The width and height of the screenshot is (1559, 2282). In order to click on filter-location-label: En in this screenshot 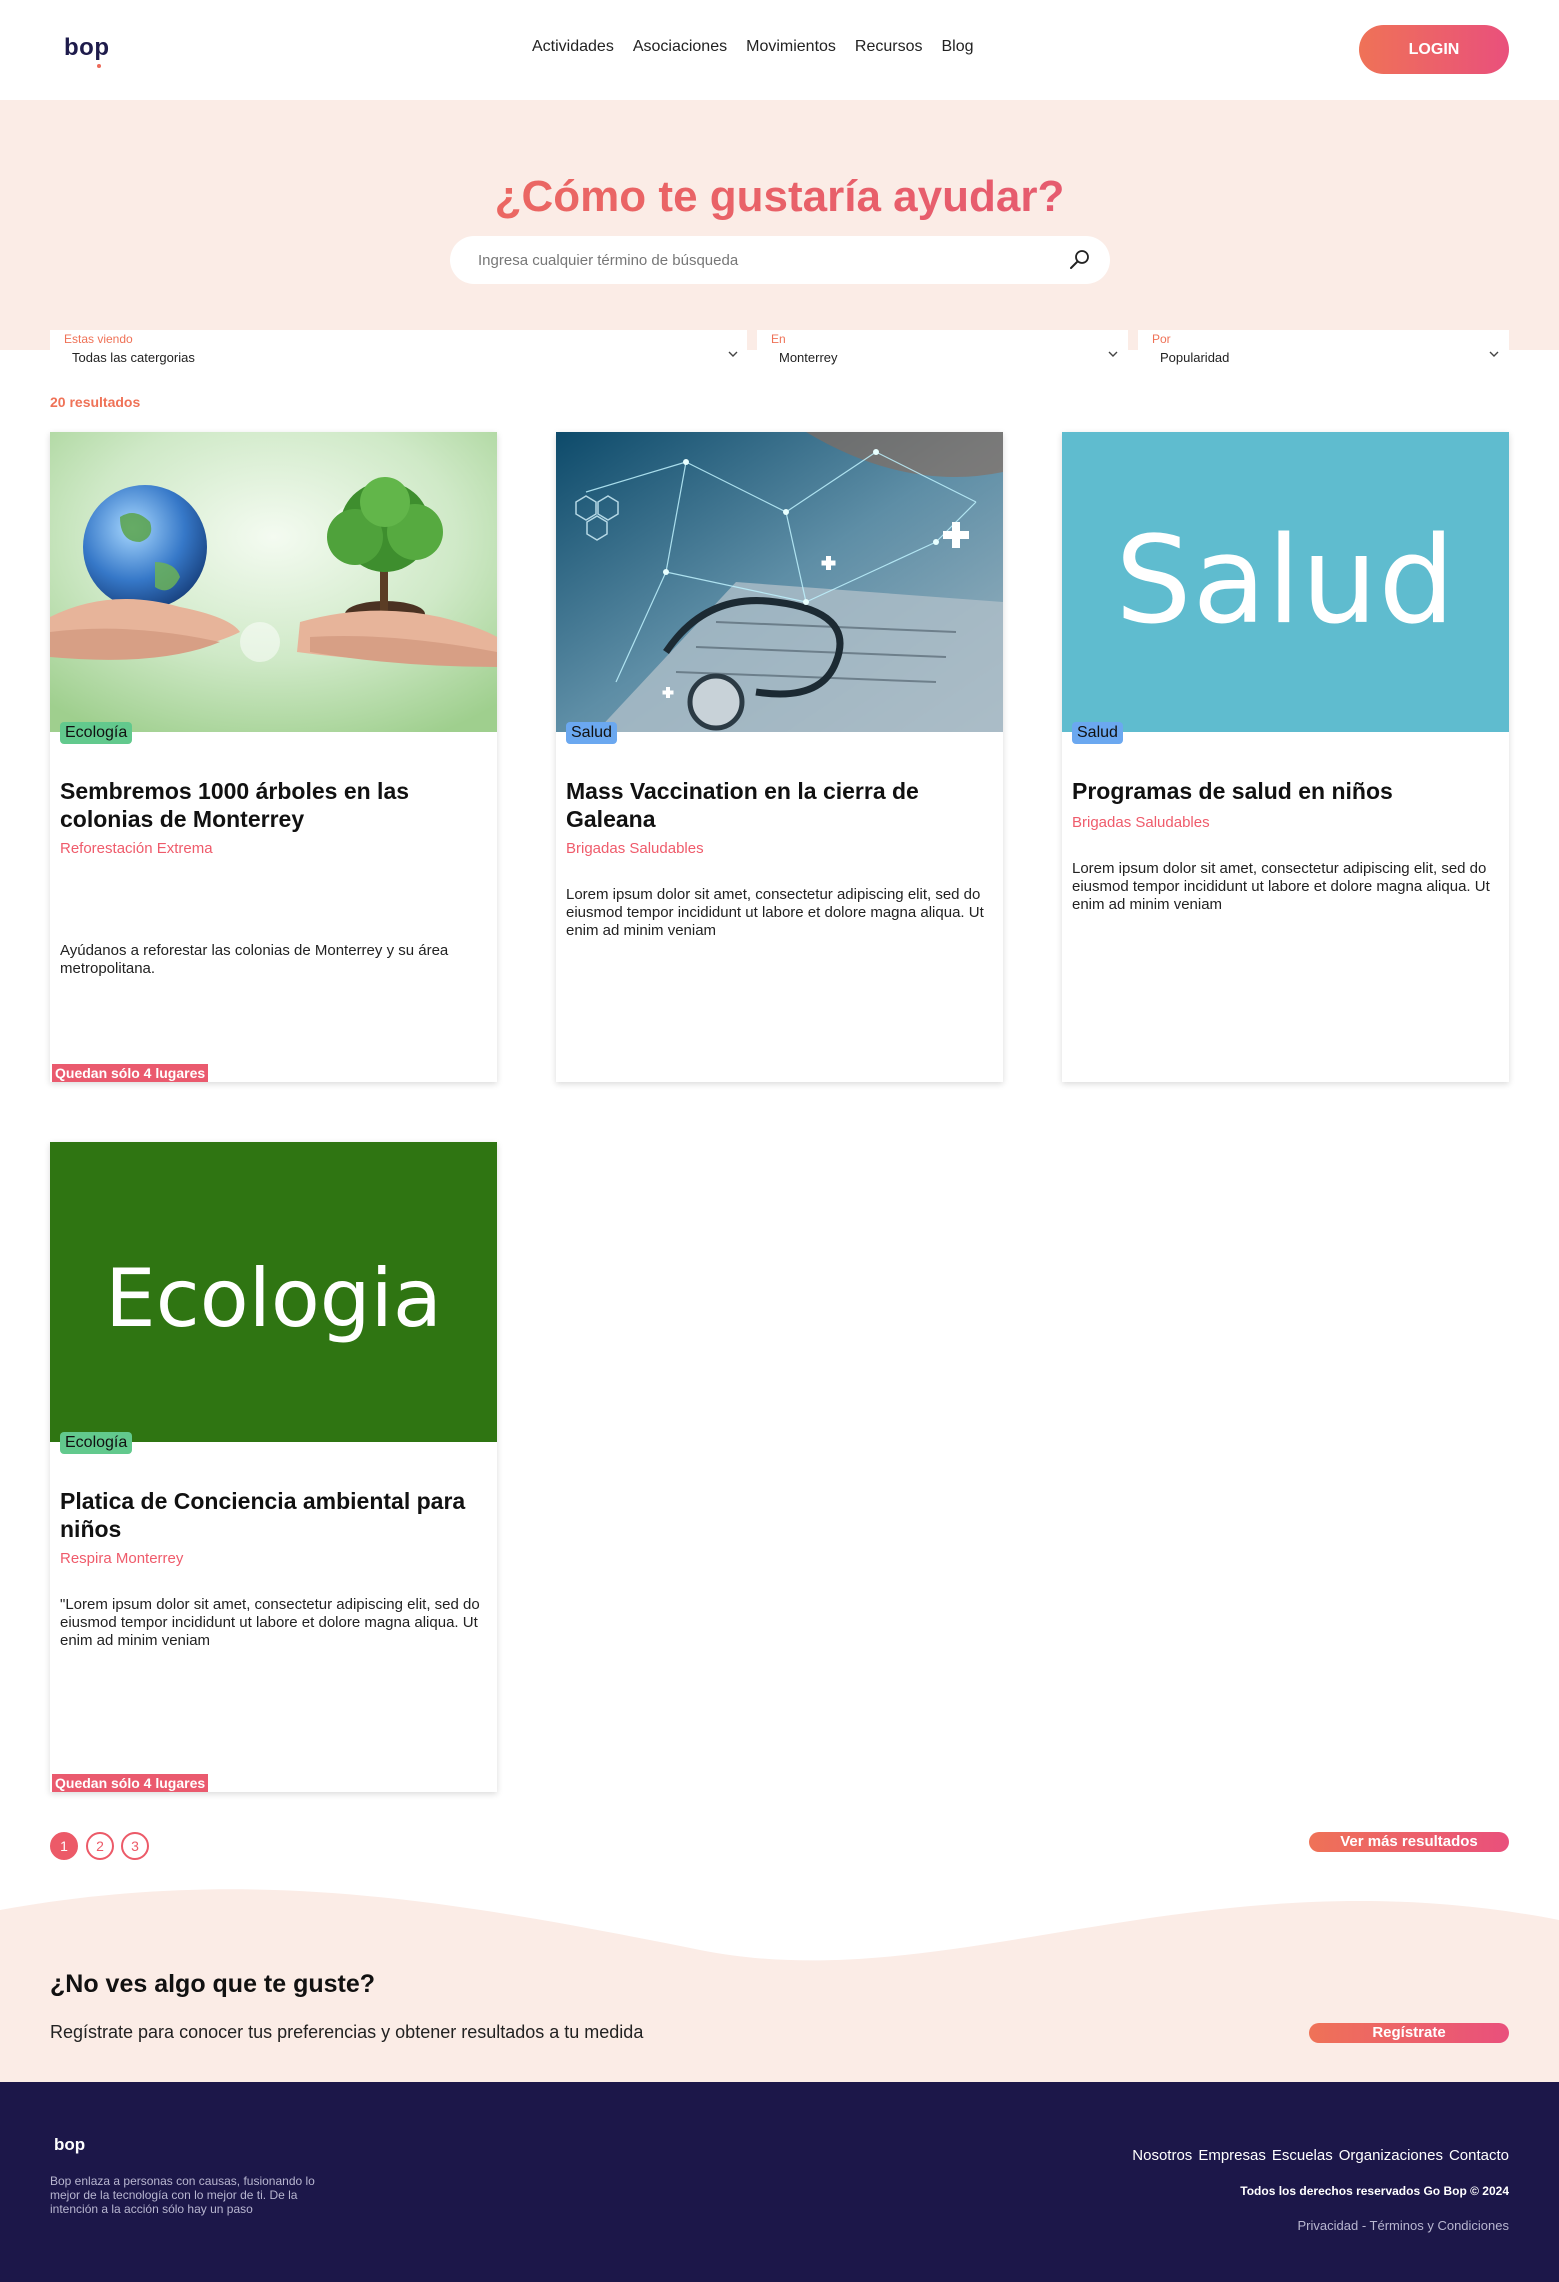, I will do `click(778, 339)`.